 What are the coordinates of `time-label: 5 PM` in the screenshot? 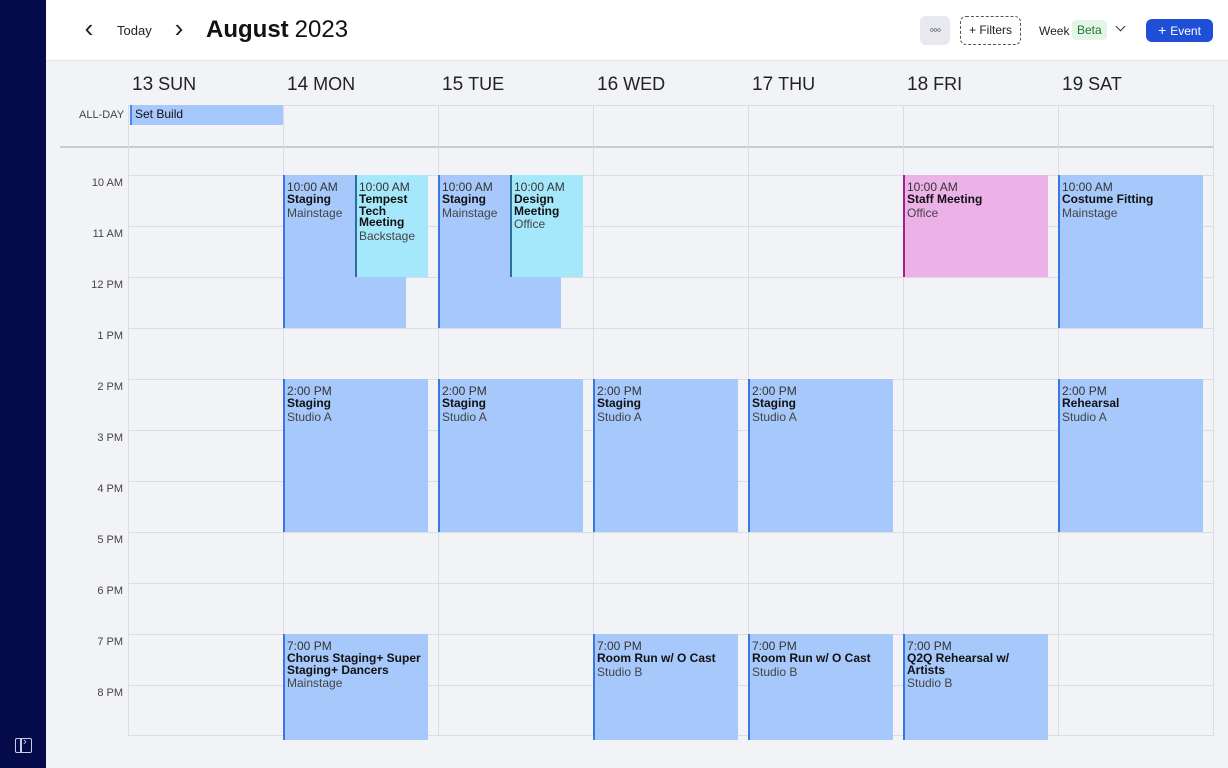 It's located at (110, 540).